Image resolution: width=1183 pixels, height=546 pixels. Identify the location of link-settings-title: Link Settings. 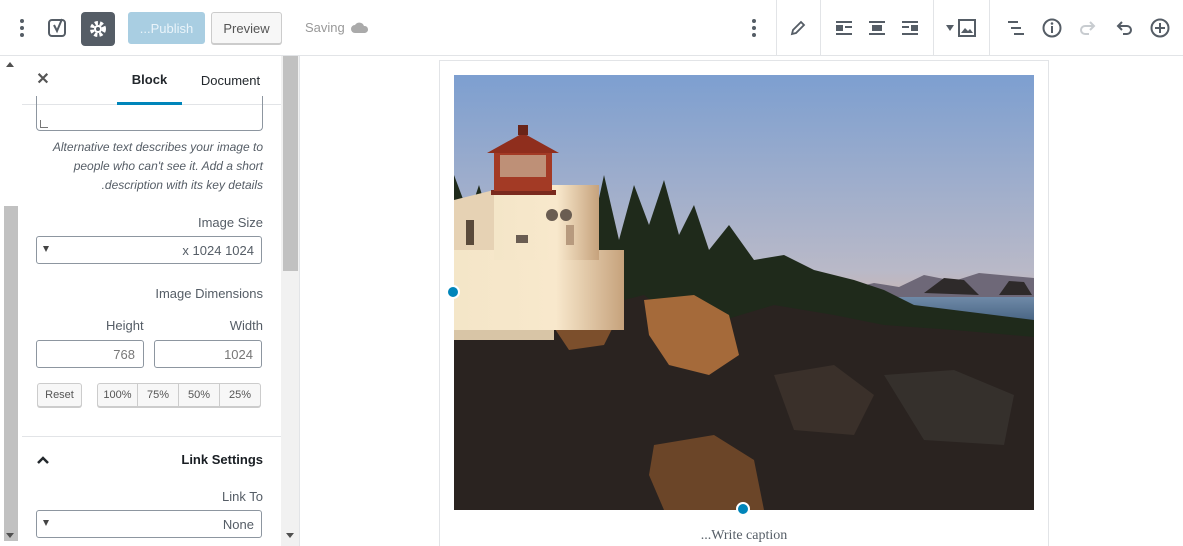
(222, 459).